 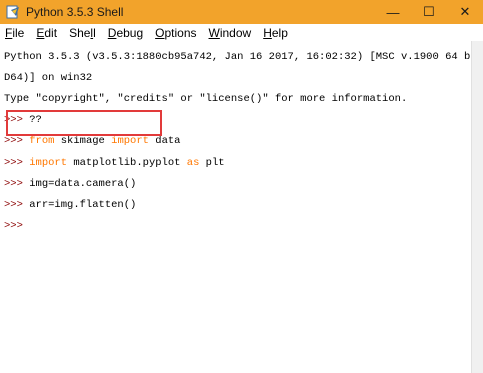 I want to click on input-line: >>> from skimage import data, so click(x=92, y=141).